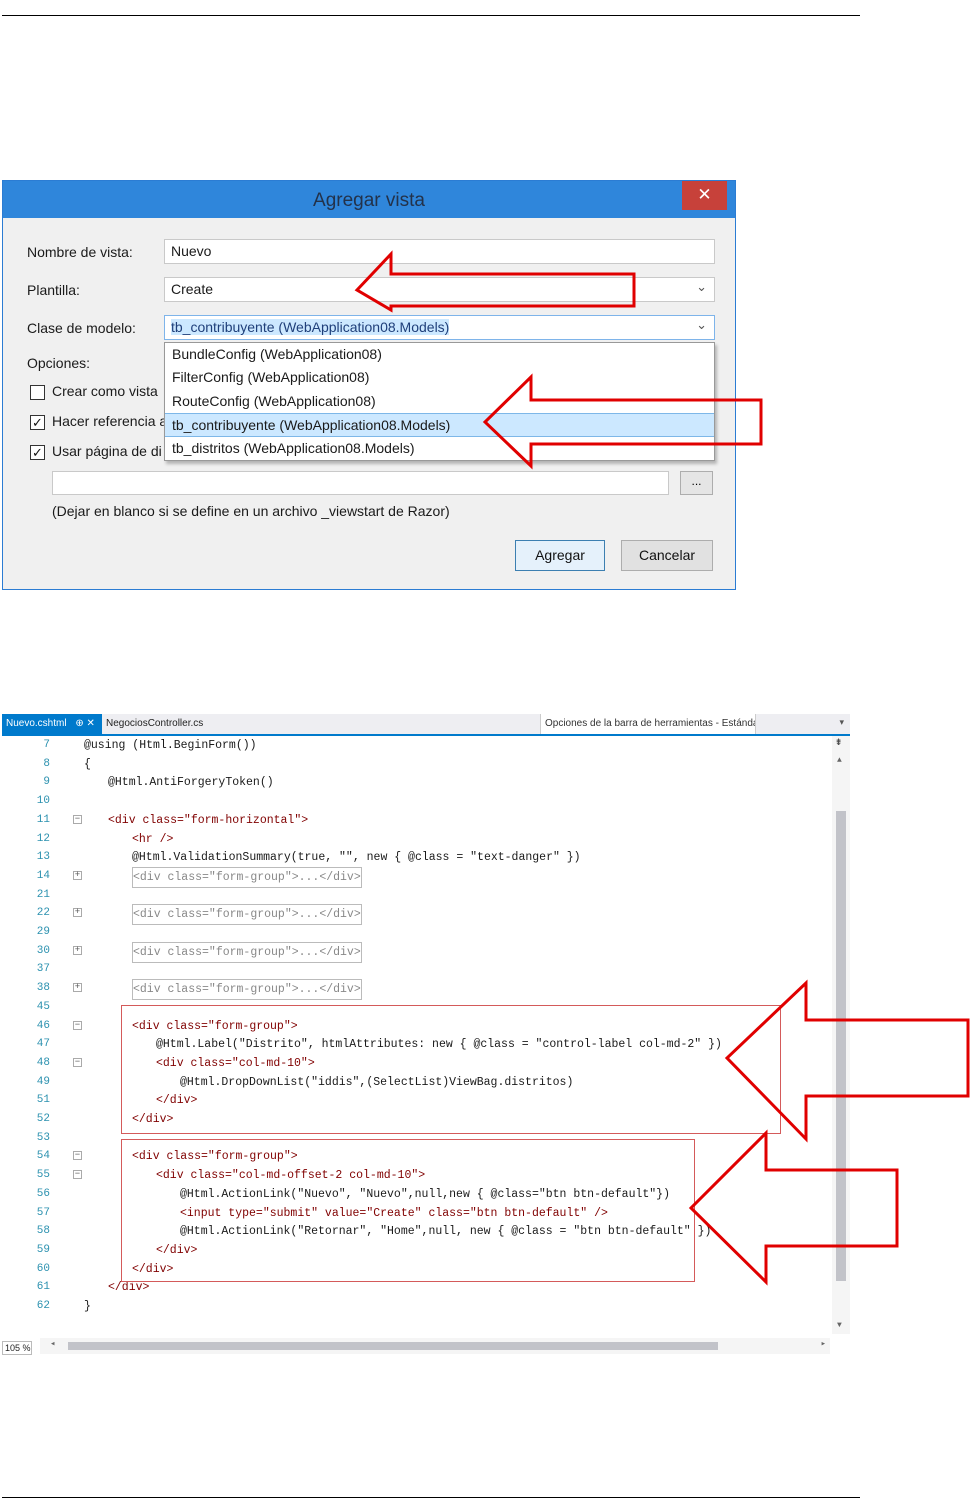 Image resolution: width=970 pixels, height=1512 pixels. Describe the element at coordinates (46, 763) in the screenshot. I see `line-number: 8` at that location.